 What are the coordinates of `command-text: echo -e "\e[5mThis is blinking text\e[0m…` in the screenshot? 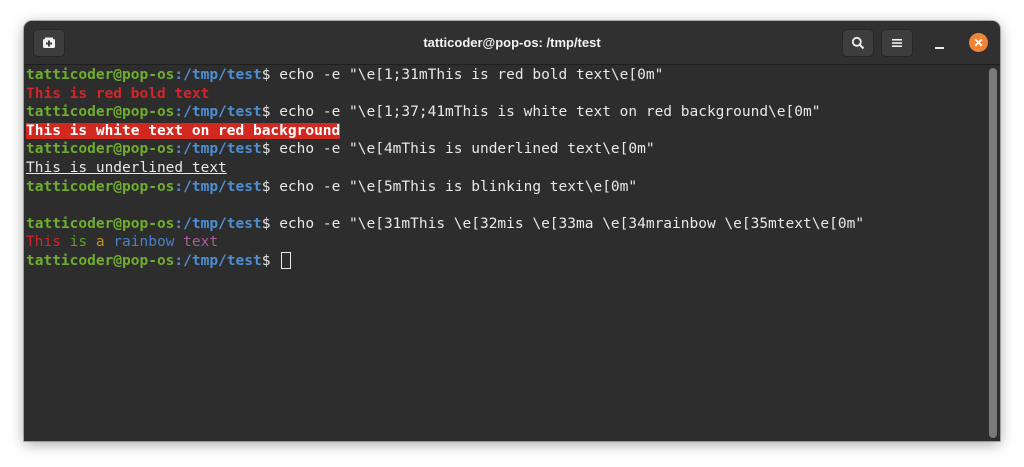 It's located at (458, 186).